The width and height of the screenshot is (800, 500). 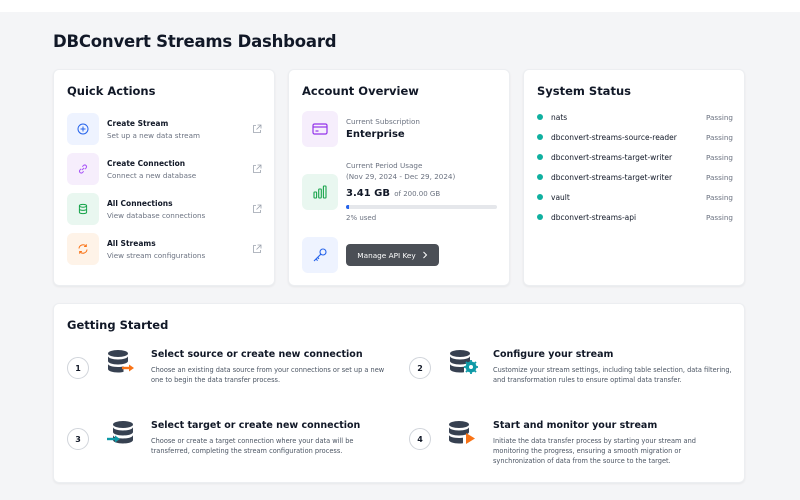 What do you see at coordinates (383, 121) in the screenshot?
I see `subscription-label: Current Subscription` at bounding box center [383, 121].